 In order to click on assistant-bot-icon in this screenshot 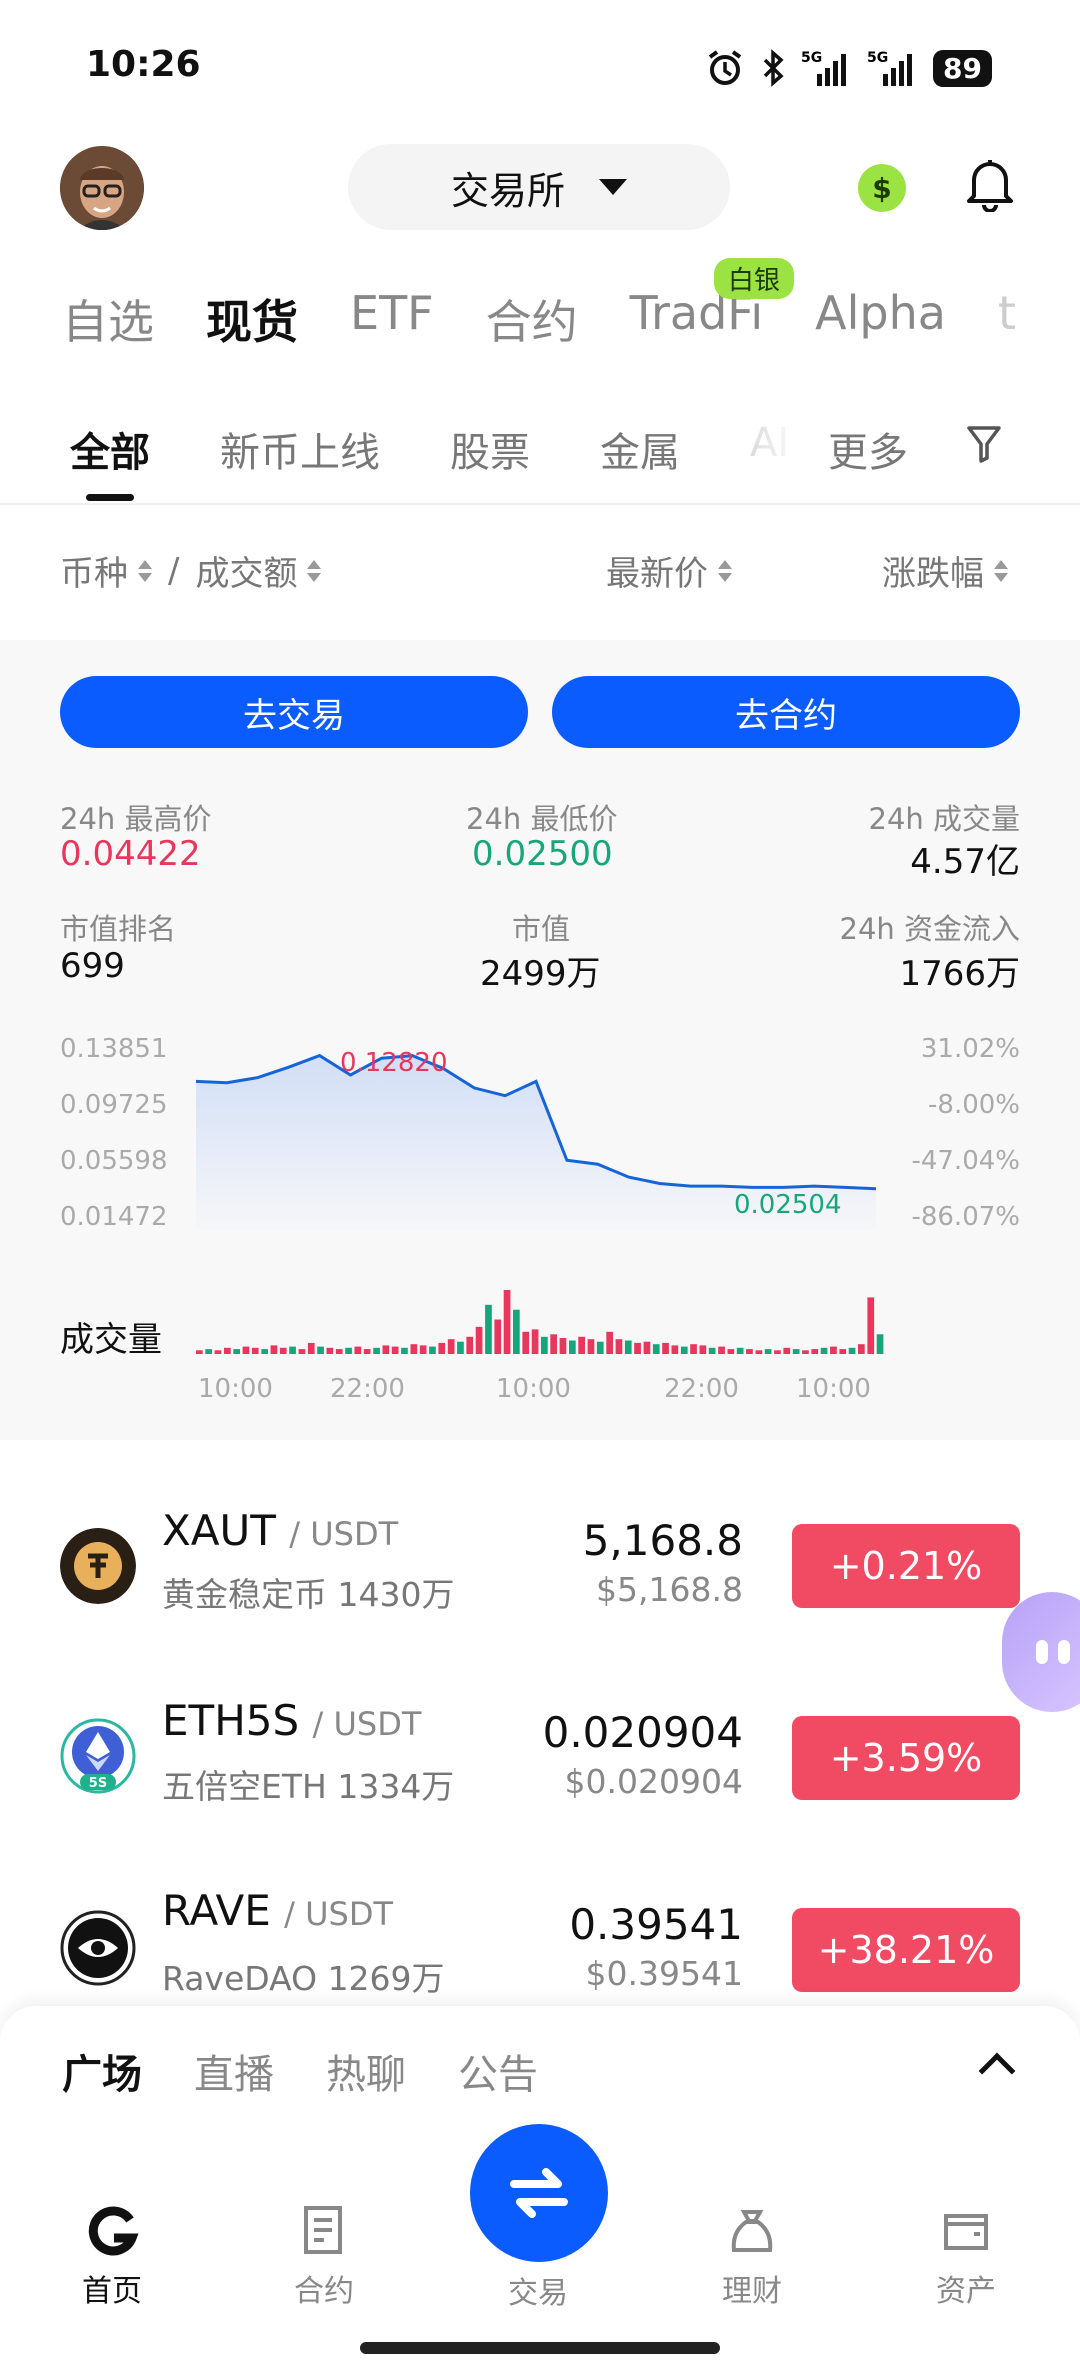, I will do `click(1041, 1652)`.